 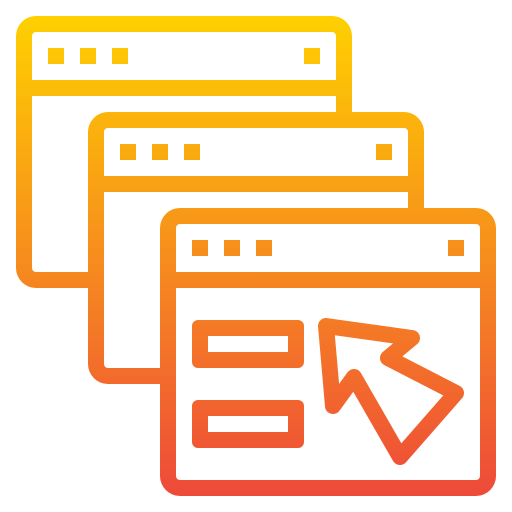 I want to click on middle-window-titlebar-divider, so click(x=256, y=184).